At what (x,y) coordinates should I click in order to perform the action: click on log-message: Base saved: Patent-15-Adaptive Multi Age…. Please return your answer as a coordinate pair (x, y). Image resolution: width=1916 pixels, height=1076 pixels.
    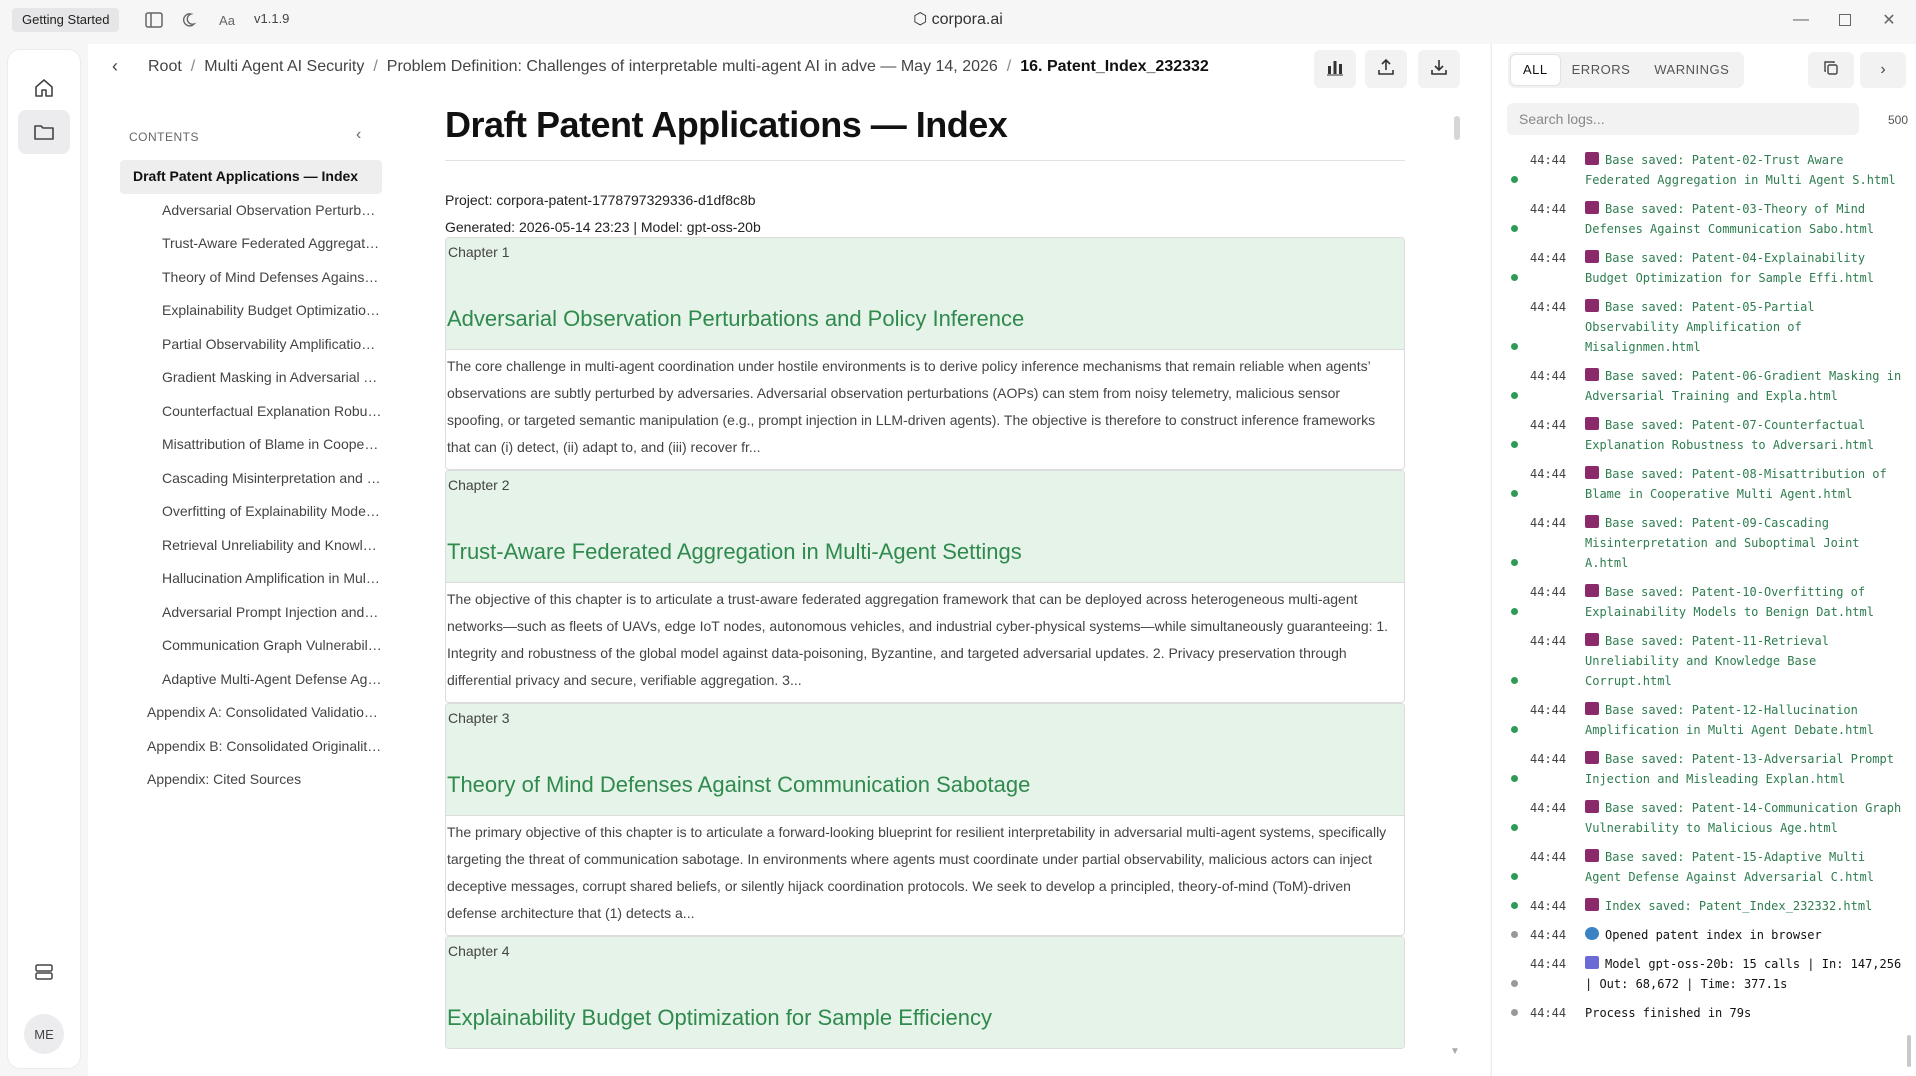
    Looking at the image, I should click on (1729, 867).